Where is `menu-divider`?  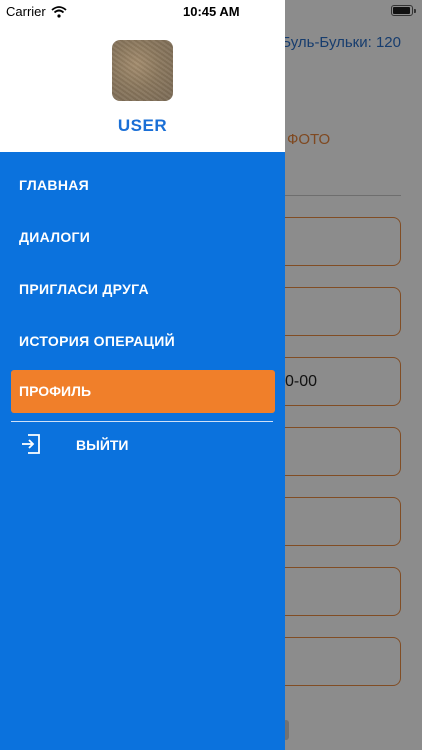 menu-divider is located at coordinates (142, 421).